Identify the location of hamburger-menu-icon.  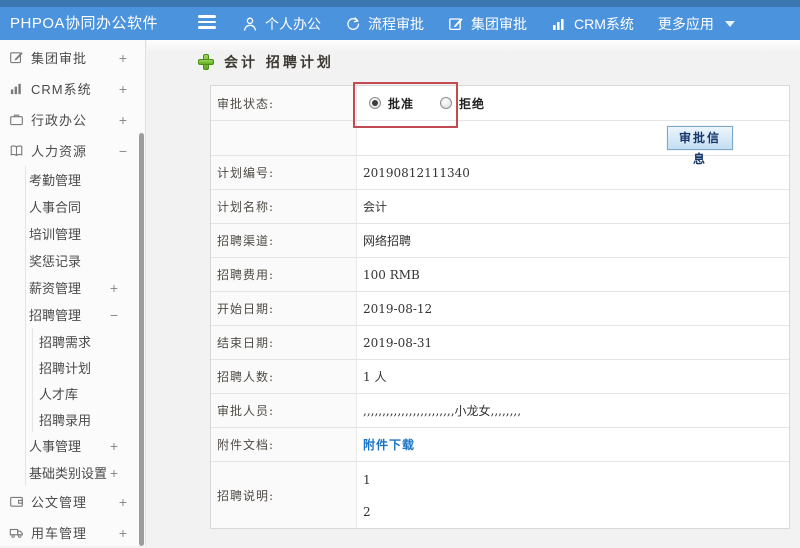
(207, 23).